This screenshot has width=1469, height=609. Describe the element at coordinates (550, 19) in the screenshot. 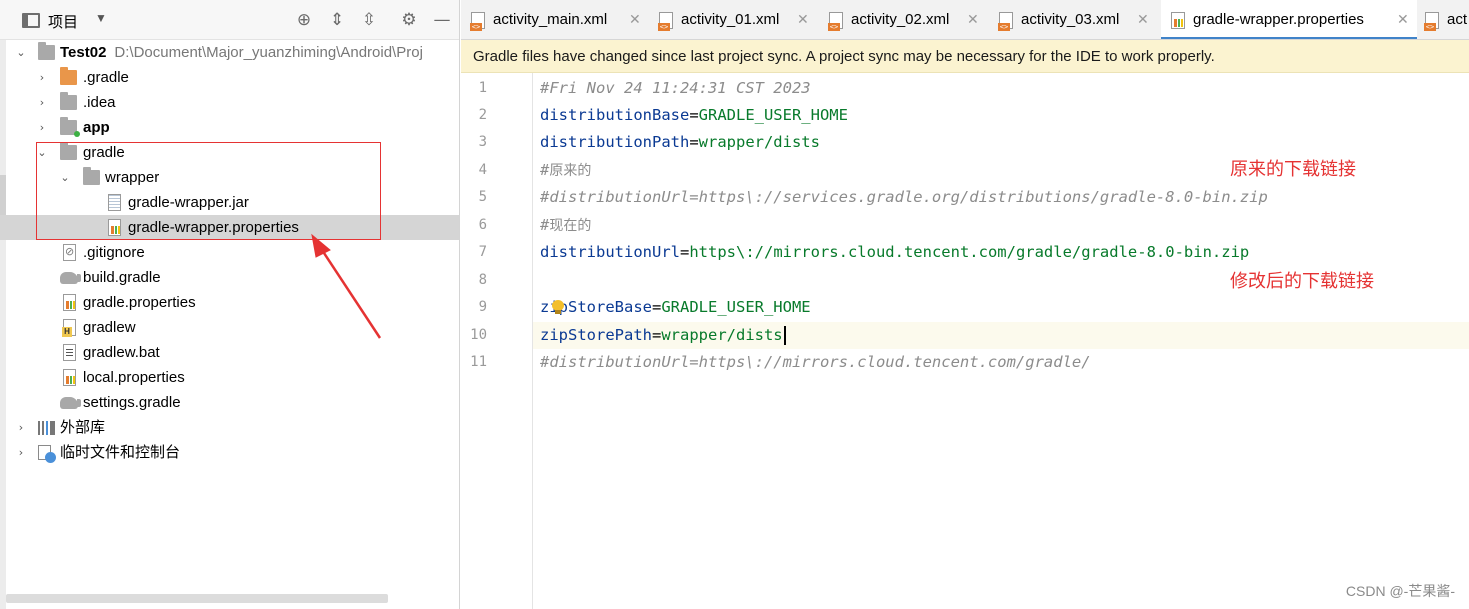

I see `tab-label: activity_main.xml` at that location.